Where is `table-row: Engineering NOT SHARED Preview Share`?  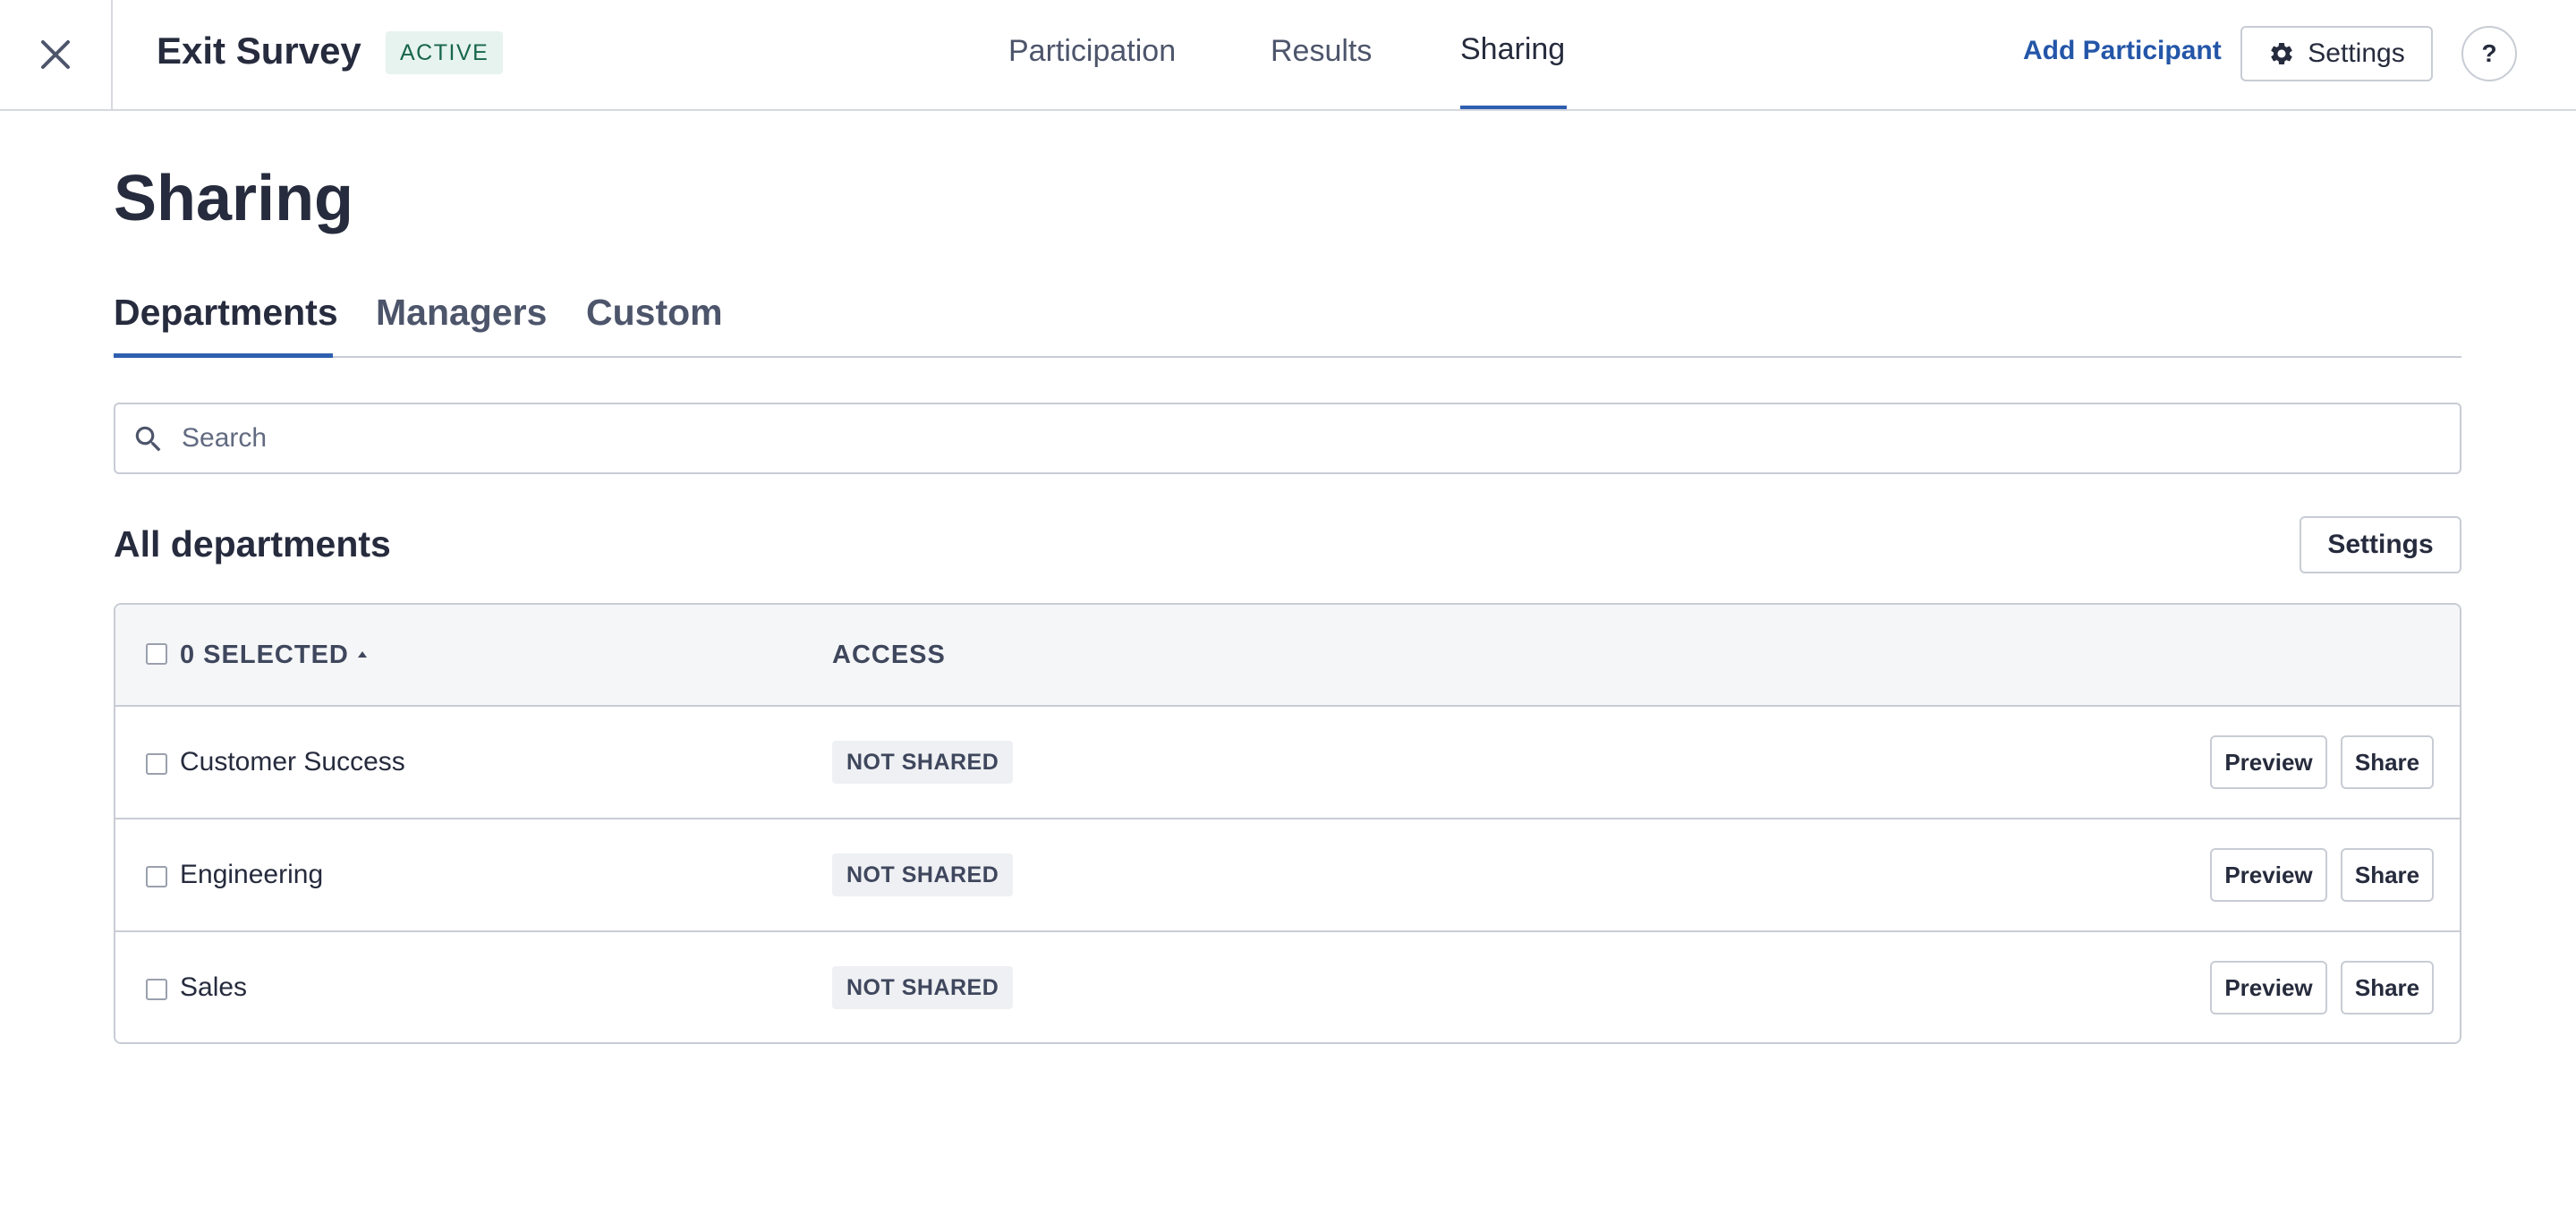 table-row: Engineering NOT SHARED Preview Share is located at coordinates (1287, 875).